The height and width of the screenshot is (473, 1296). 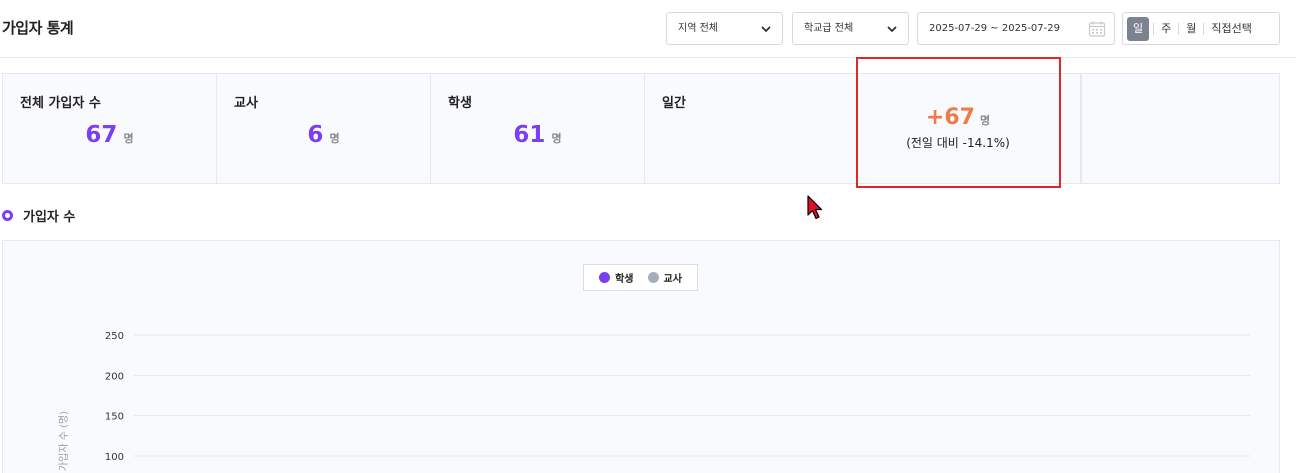 What do you see at coordinates (49, 217) in the screenshot?
I see `section-title: 가입자 수` at bounding box center [49, 217].